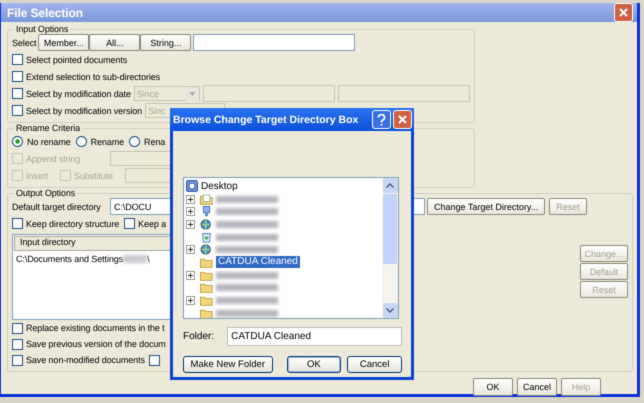  What do you see at coordinates (77, 59) in the screenshot?
I see `checkbox-label: Select pointed documents` at bounding box center [77, 59].